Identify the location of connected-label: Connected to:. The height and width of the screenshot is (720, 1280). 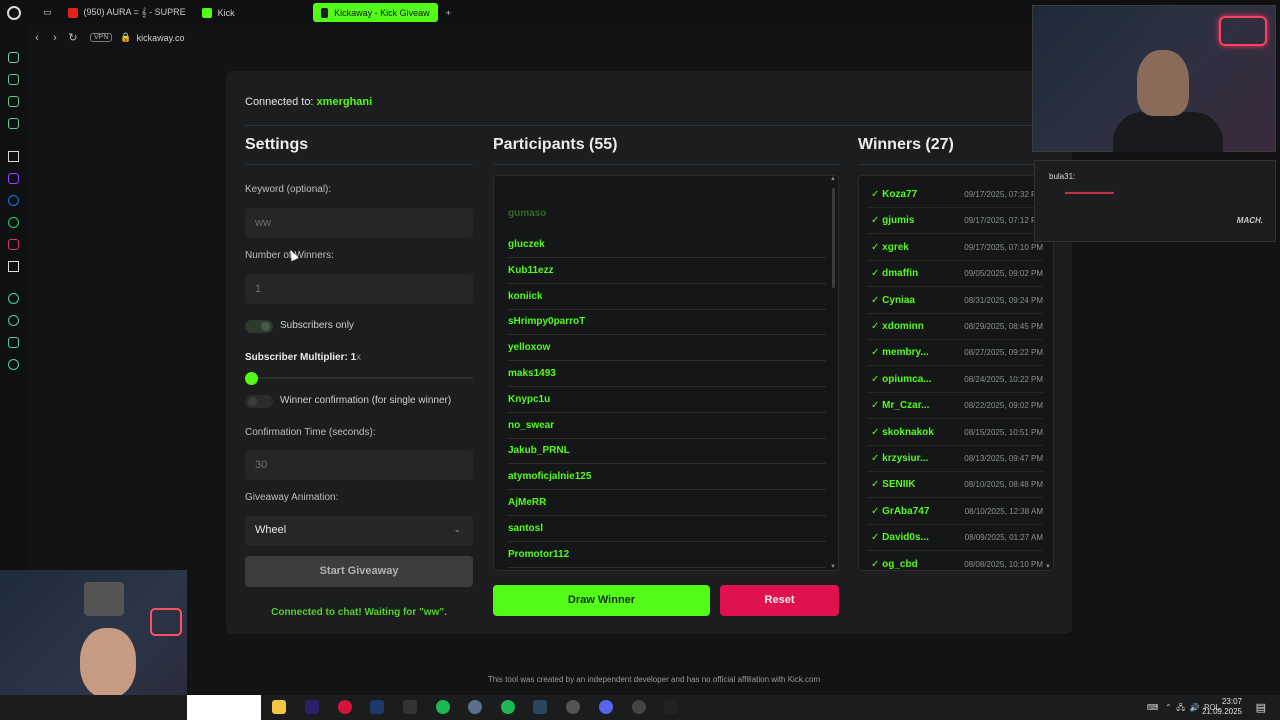
(279, 102).